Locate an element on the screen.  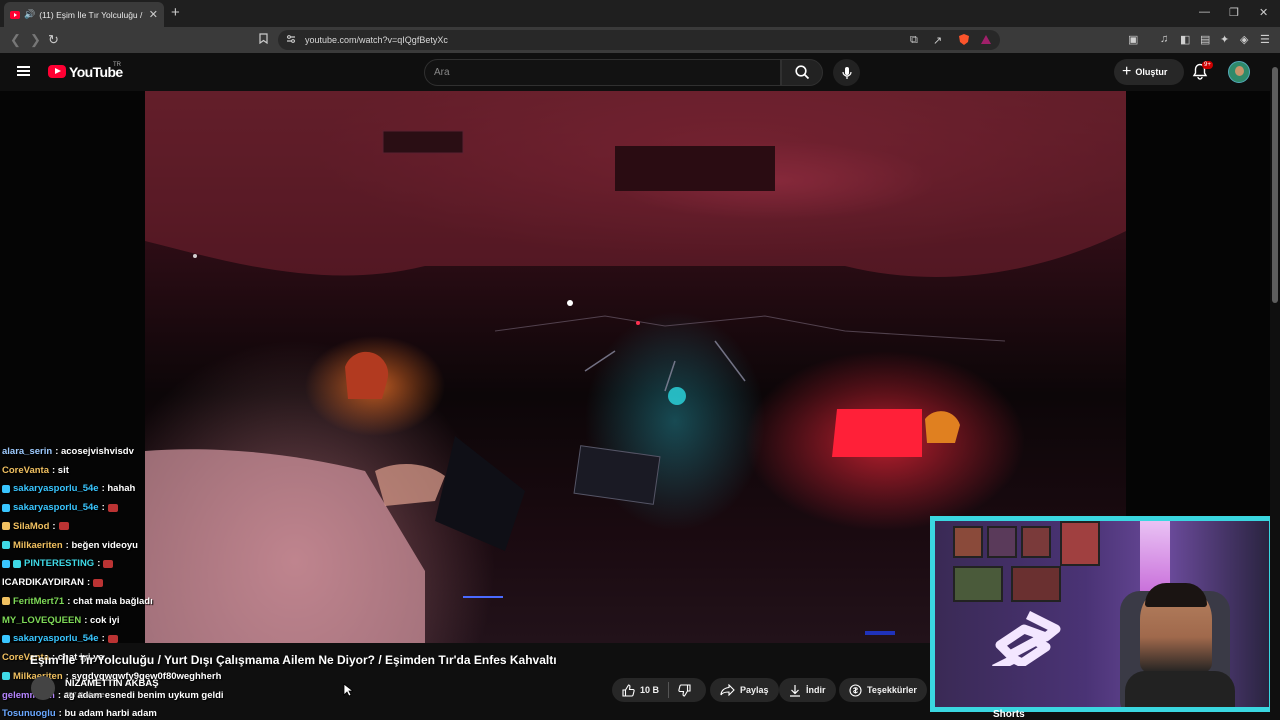
chat-message: alara_serin : acosejvishvisdv is located at coordinates (122, 451).